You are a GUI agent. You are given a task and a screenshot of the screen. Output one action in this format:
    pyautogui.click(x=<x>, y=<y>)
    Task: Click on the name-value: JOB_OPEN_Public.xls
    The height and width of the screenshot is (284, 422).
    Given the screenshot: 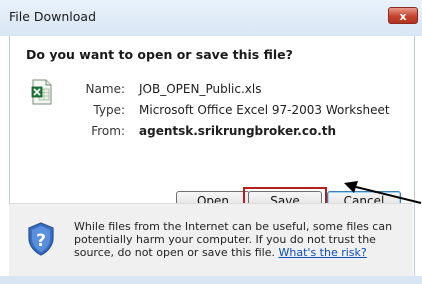 What is the action you would take?
    pyautogui.click(x=200, y=89)
    